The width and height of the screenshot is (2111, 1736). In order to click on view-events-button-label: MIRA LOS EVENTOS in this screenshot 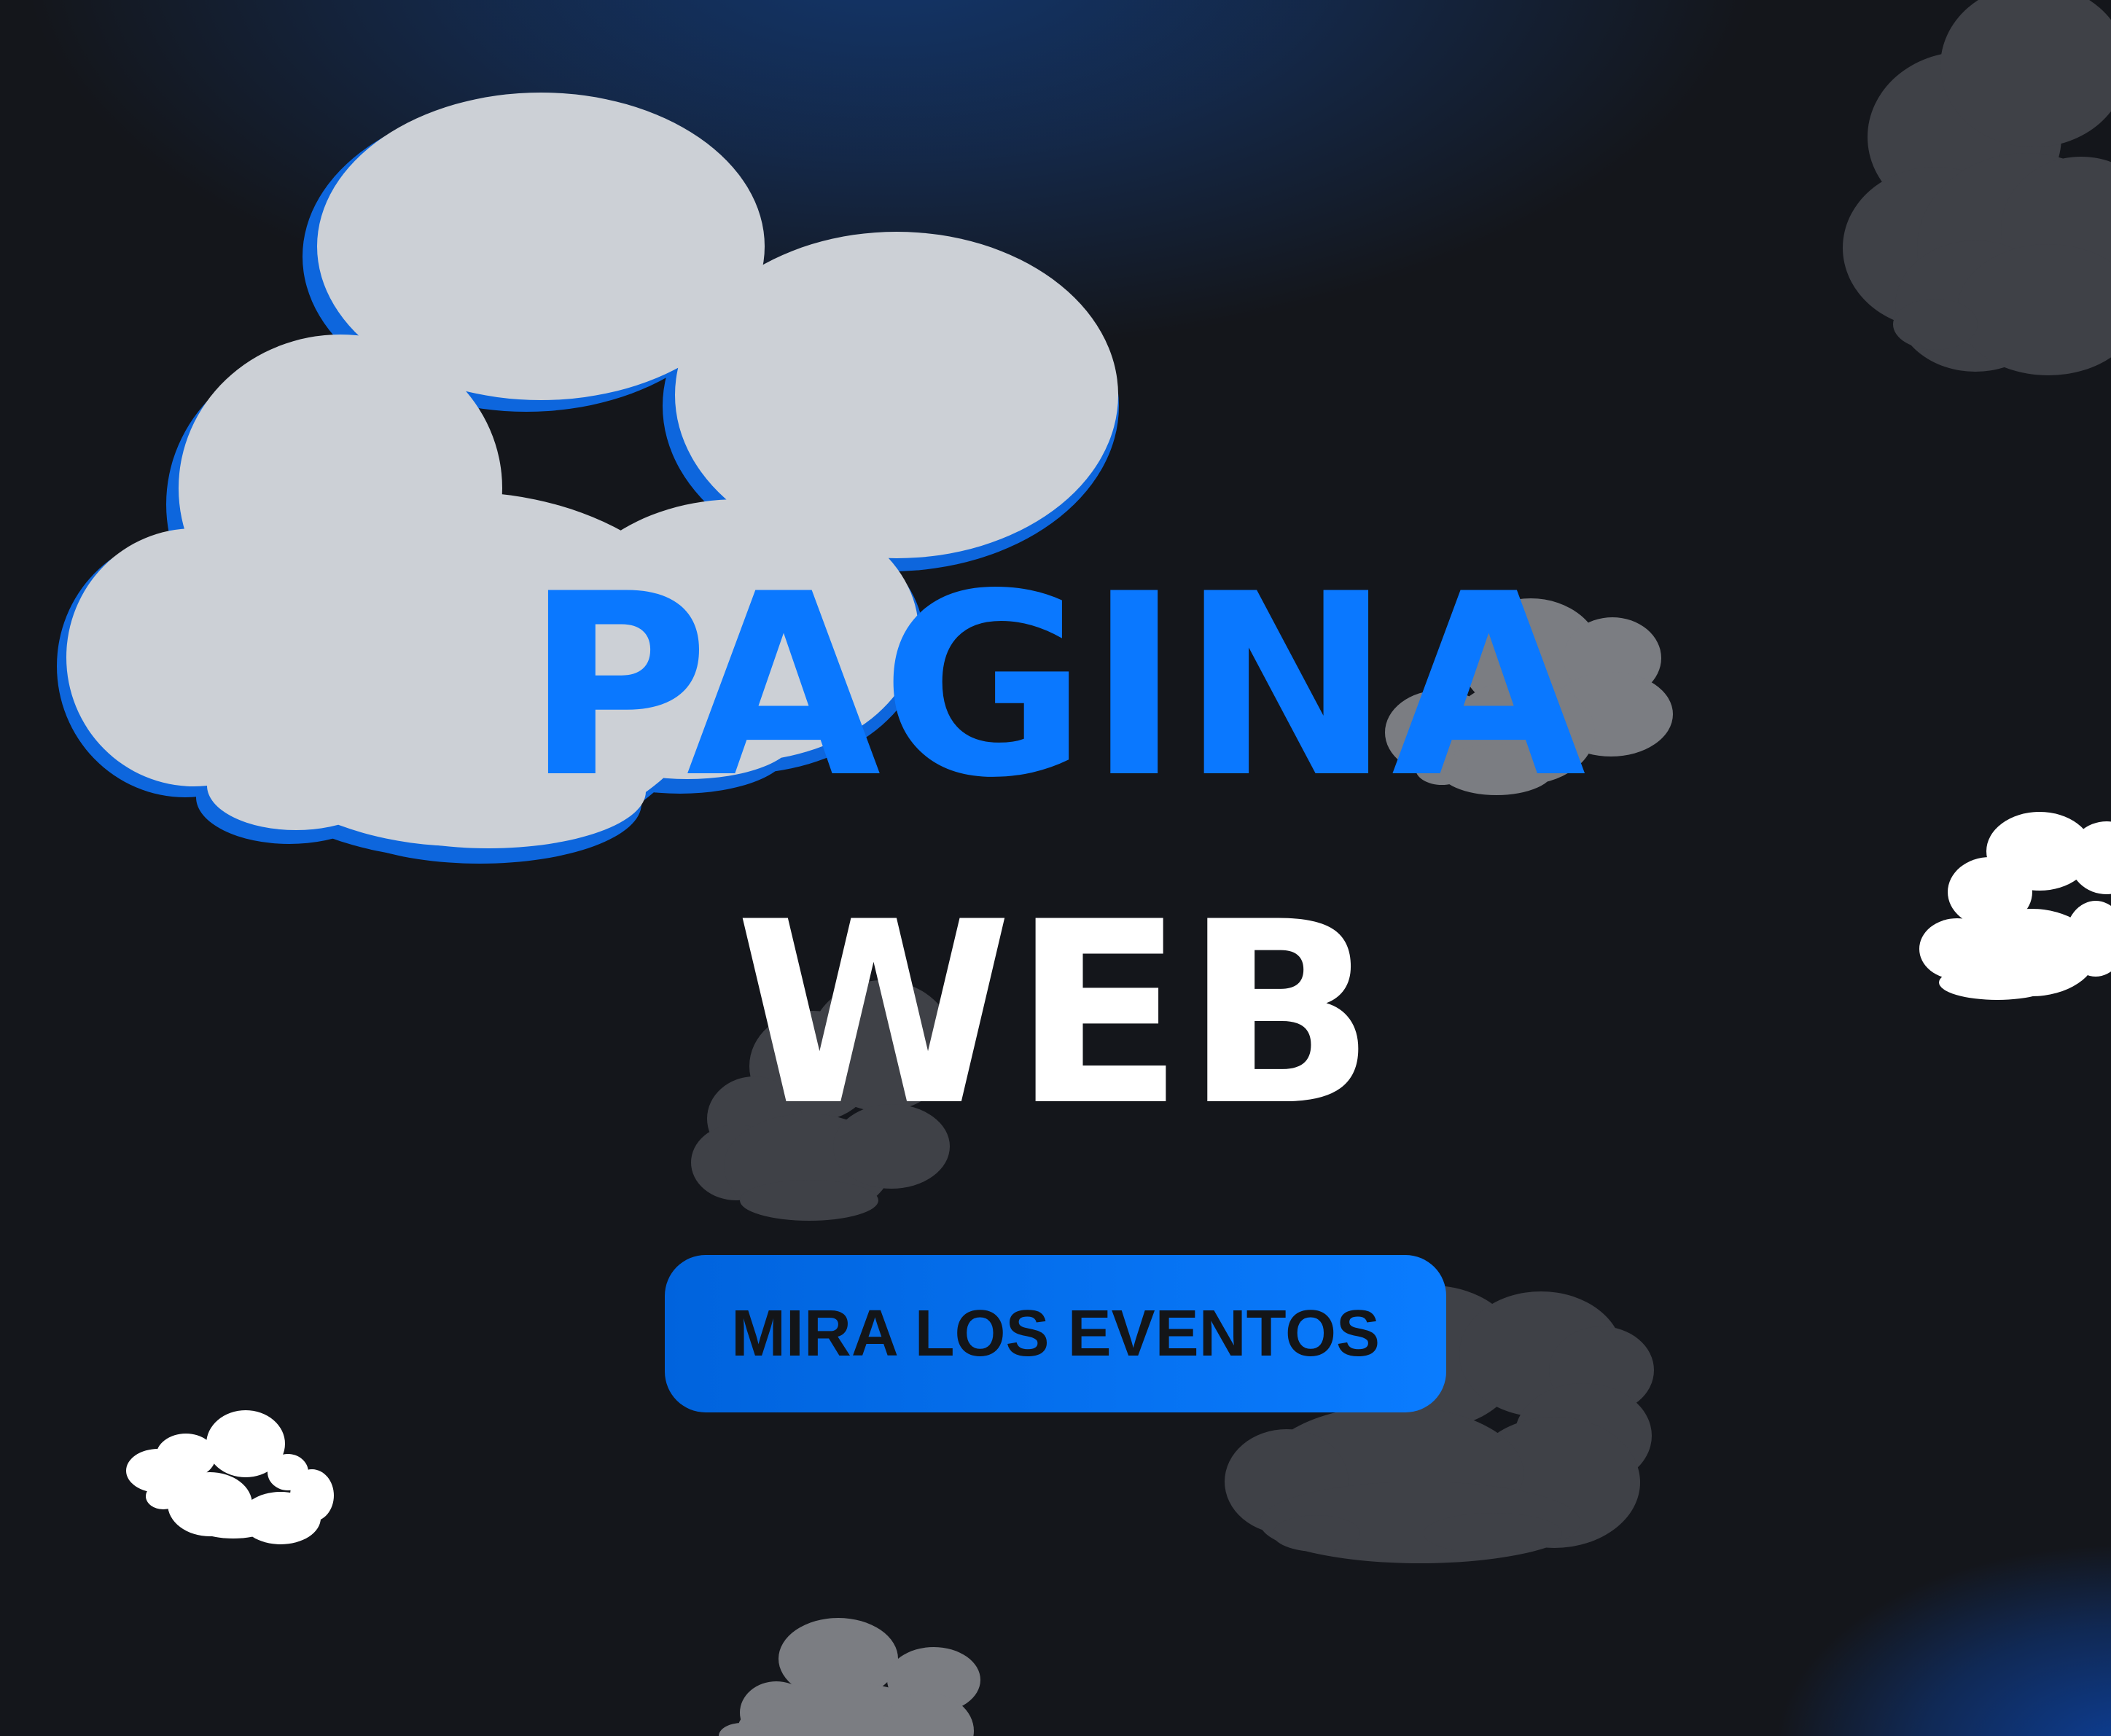, I will do `click(1055, 1333)`.